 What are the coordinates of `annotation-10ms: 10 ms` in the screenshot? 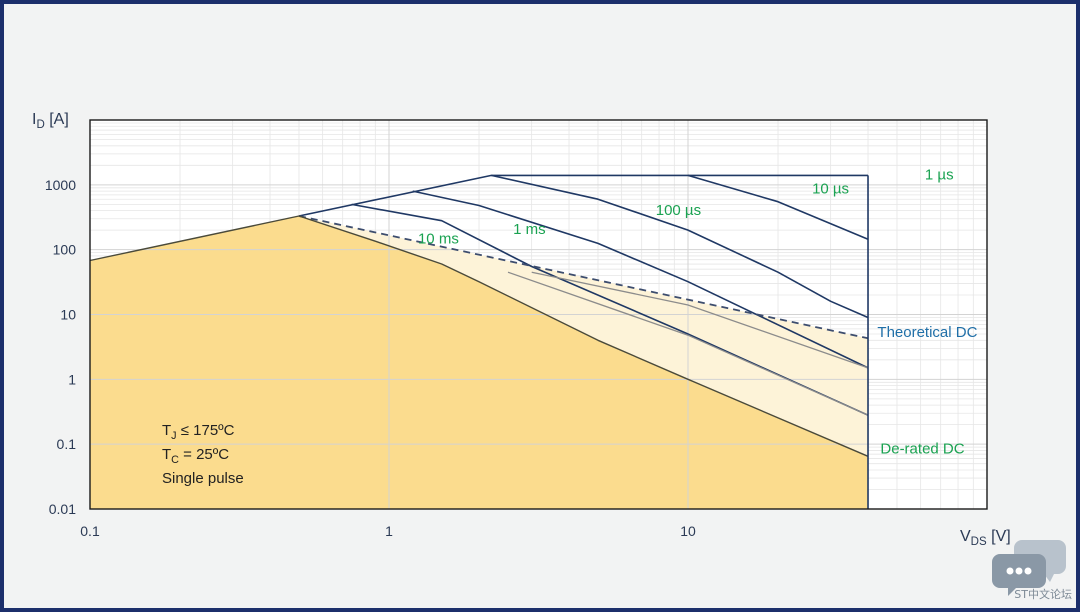 It's located at (438, 238).